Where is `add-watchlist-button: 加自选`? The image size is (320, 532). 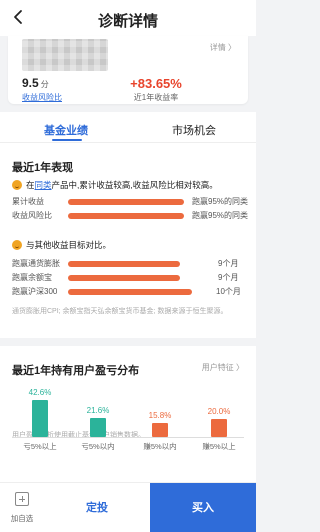 add-watchlist-button: 加自选 is located at coordinates (22, 507).